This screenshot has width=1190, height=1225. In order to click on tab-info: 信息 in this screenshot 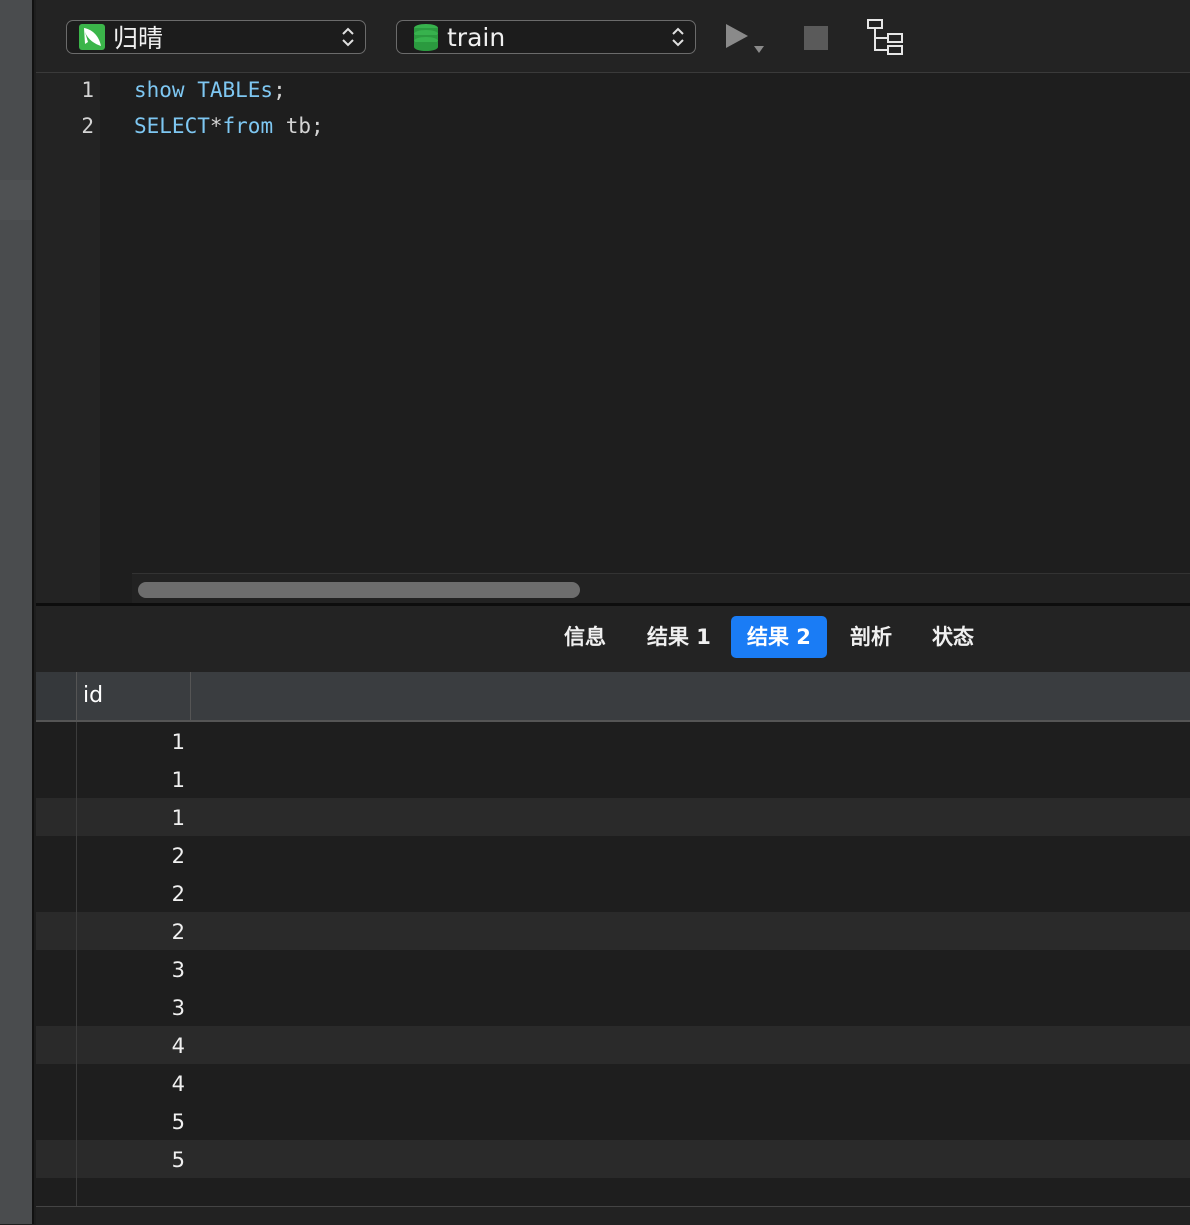, I will do `click(585, 637)`.